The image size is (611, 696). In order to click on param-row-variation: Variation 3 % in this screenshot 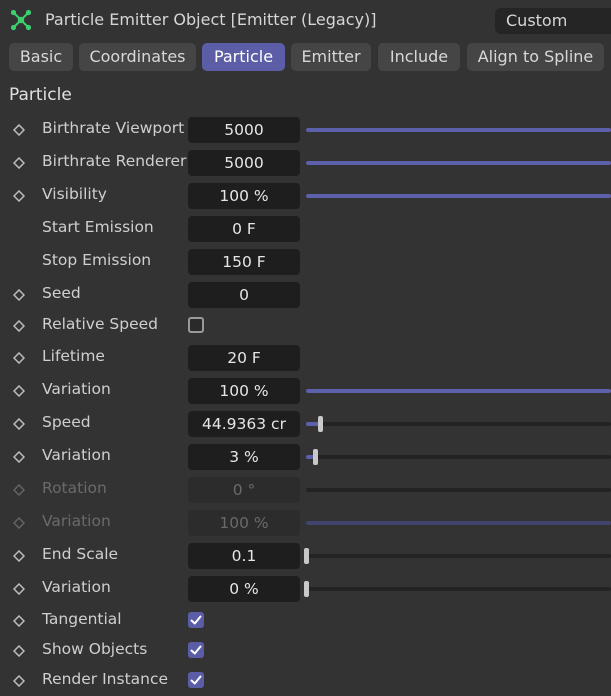, I will do `click(305, 457)`.